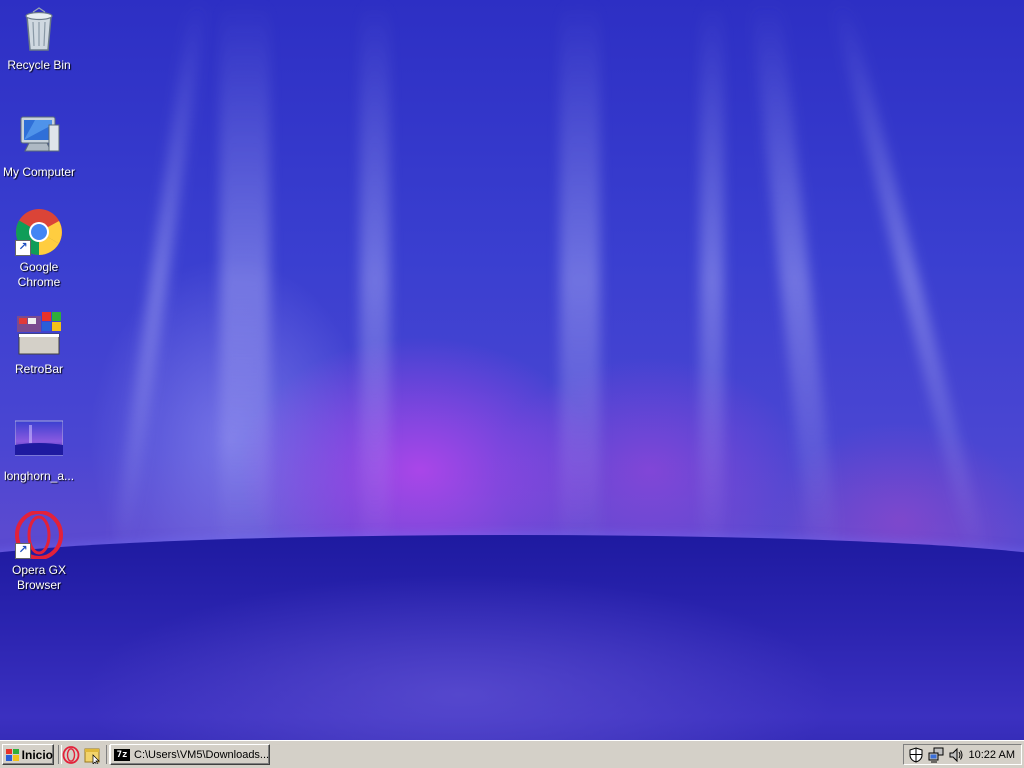  I want to click on desktop-icon-my-computer: My Computer, so click(39, 146).